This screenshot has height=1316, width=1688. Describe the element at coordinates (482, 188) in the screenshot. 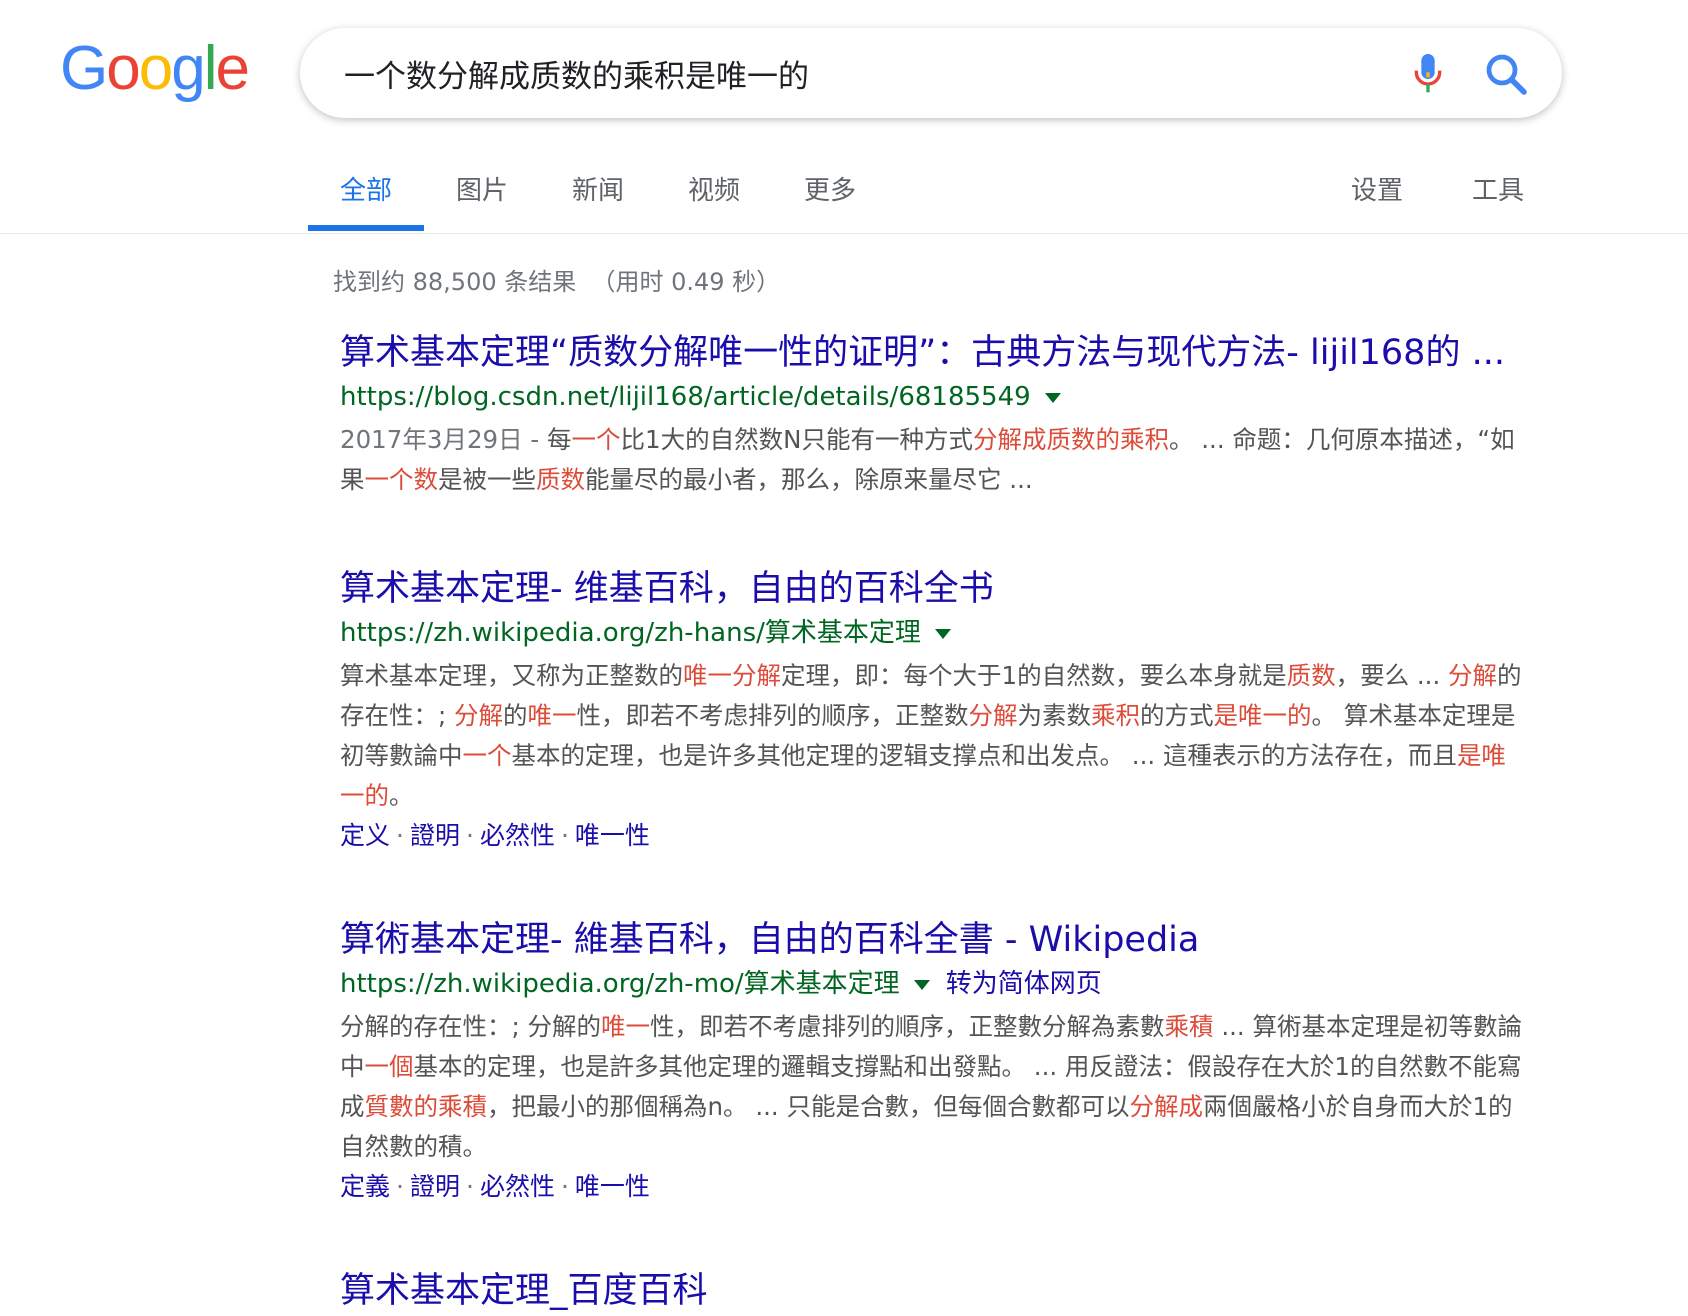

I see `tab-images: 图片` at that location.